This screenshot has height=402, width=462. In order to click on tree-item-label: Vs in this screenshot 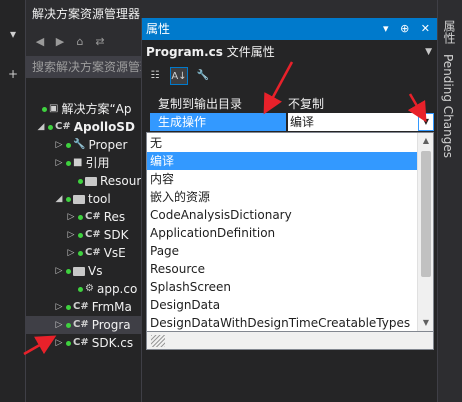, I will do `click(95, 271)`.